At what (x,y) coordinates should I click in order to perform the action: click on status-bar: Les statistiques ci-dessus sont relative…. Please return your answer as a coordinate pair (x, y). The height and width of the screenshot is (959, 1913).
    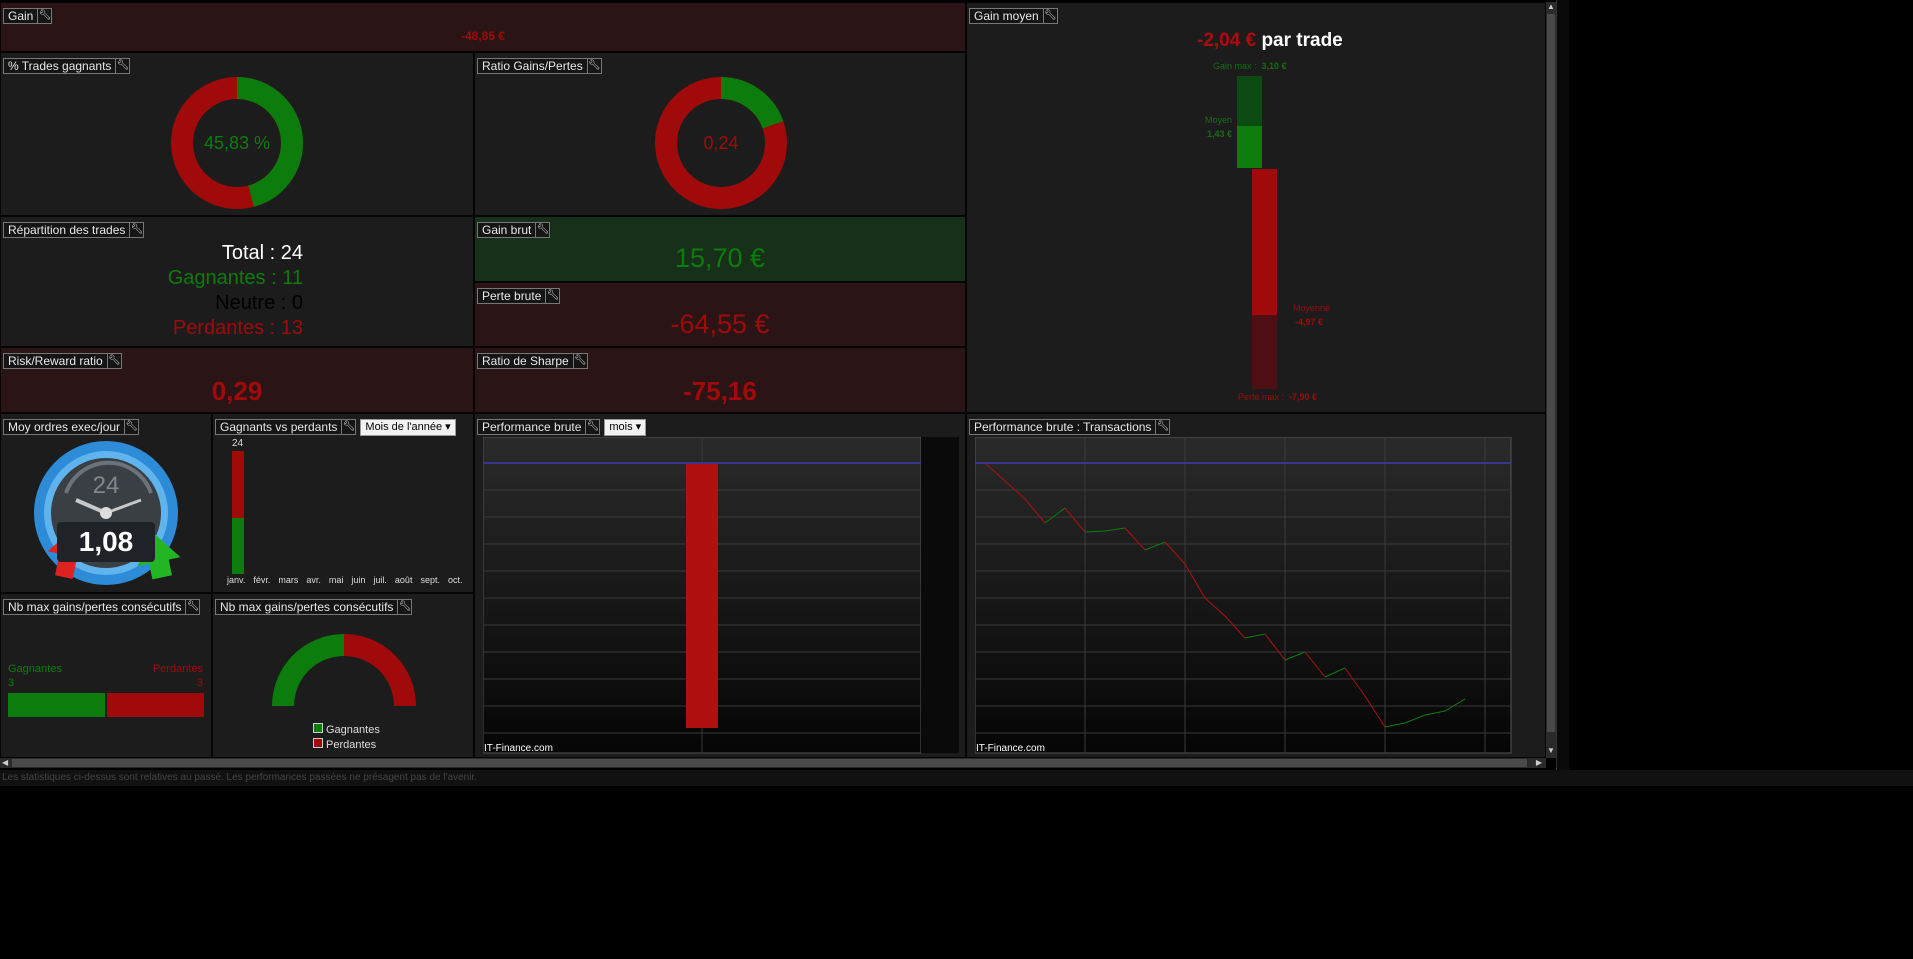
    Looking at the image, I should click on (956, 778).